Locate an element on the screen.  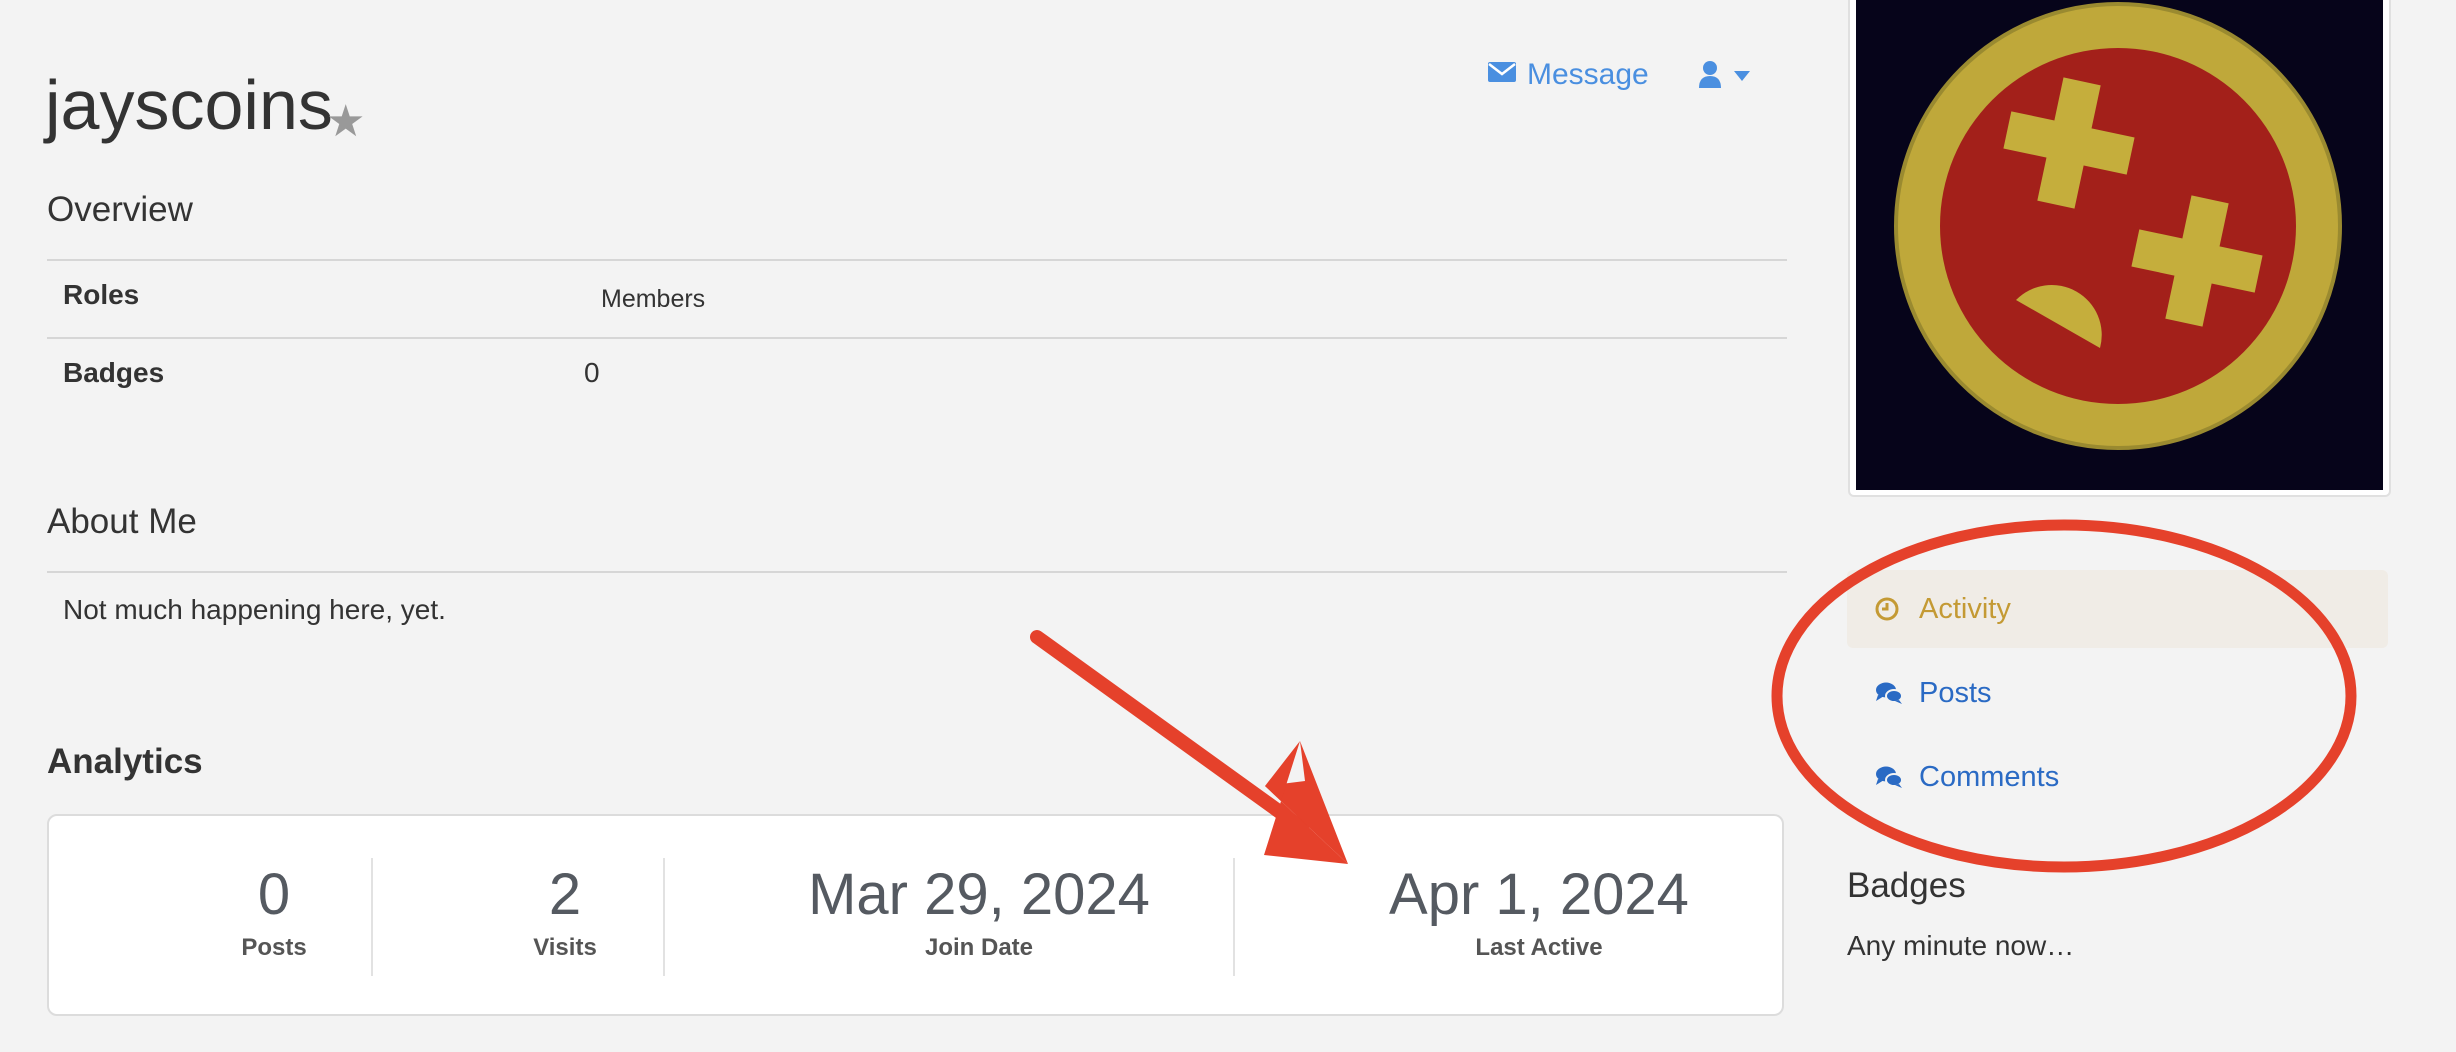
message-button: Message is located at coordinates (1568, 75).